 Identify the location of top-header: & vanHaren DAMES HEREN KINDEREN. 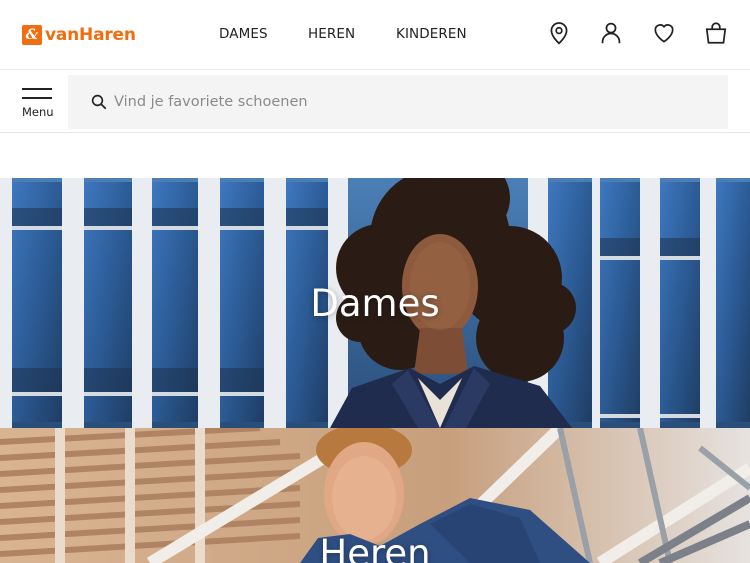
(375, 35).